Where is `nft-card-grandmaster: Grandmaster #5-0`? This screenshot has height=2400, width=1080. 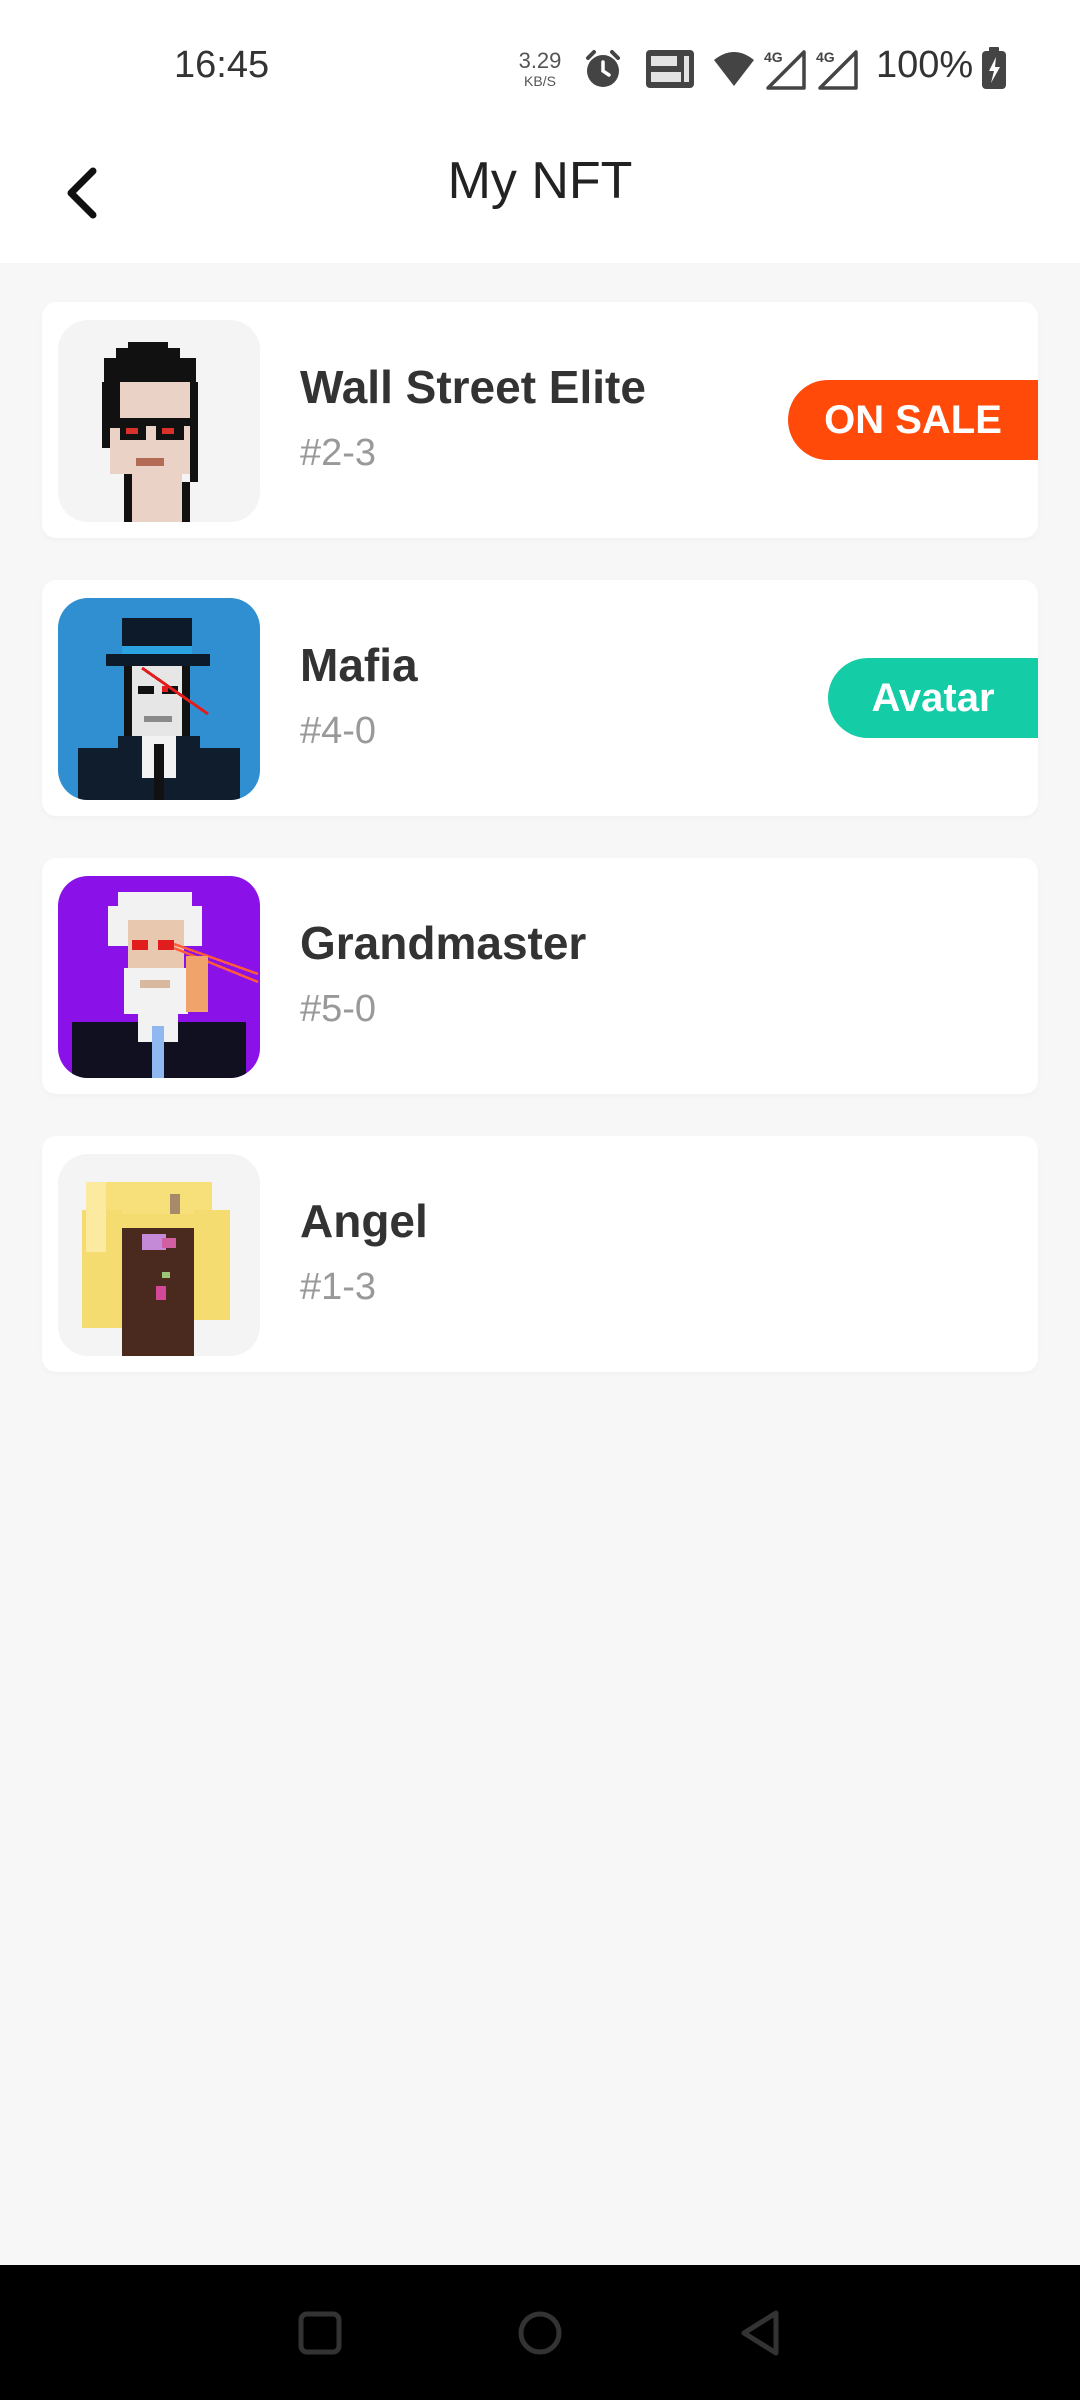
nft-card-grandmaster: Grandmaster #5-0 is located at coordinates (540, 976).